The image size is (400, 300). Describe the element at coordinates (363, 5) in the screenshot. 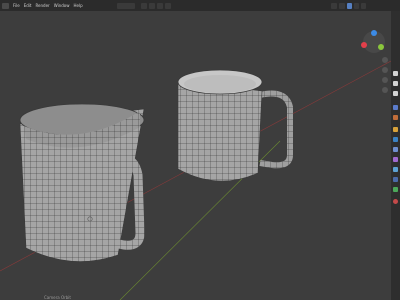

I see `rendered-shading-icon` at that location.